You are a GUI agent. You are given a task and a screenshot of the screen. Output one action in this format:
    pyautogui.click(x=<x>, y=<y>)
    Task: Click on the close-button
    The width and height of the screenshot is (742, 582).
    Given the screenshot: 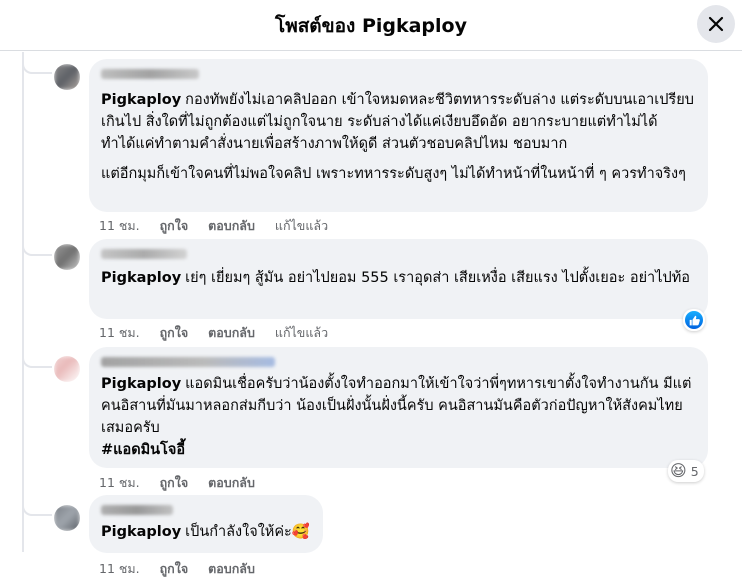 What is the action you would take?
    pyautogui.click(x=716, y=24)
    